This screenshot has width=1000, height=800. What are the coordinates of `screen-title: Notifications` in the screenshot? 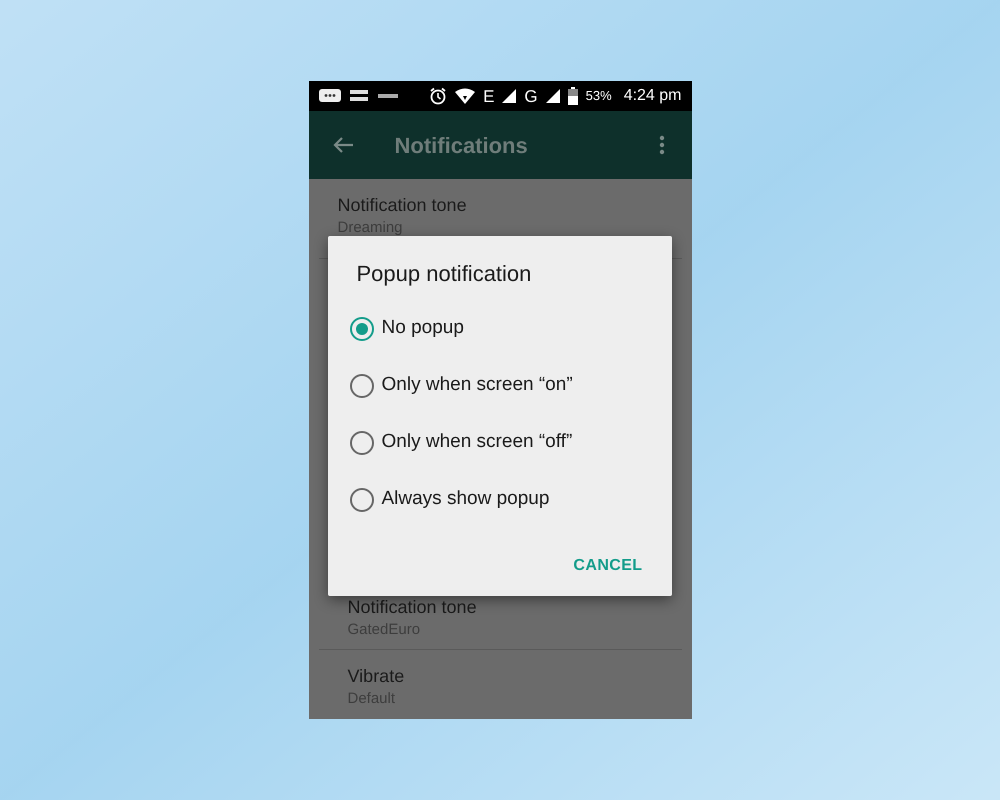 It's located at (461, 146).